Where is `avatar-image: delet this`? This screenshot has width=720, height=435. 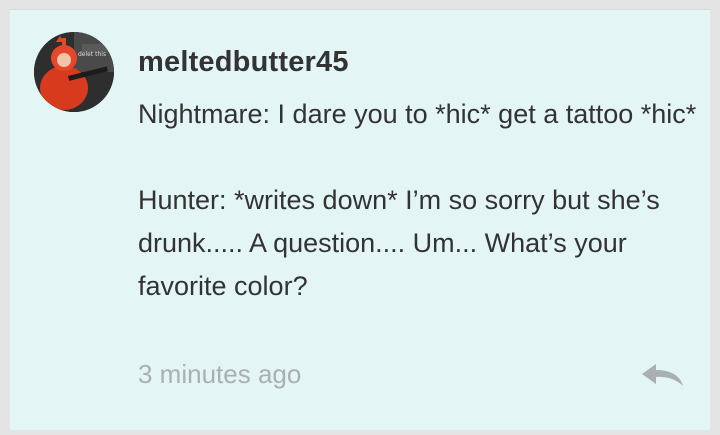
avatar-image: delet this is located at coordinates (74, 72).